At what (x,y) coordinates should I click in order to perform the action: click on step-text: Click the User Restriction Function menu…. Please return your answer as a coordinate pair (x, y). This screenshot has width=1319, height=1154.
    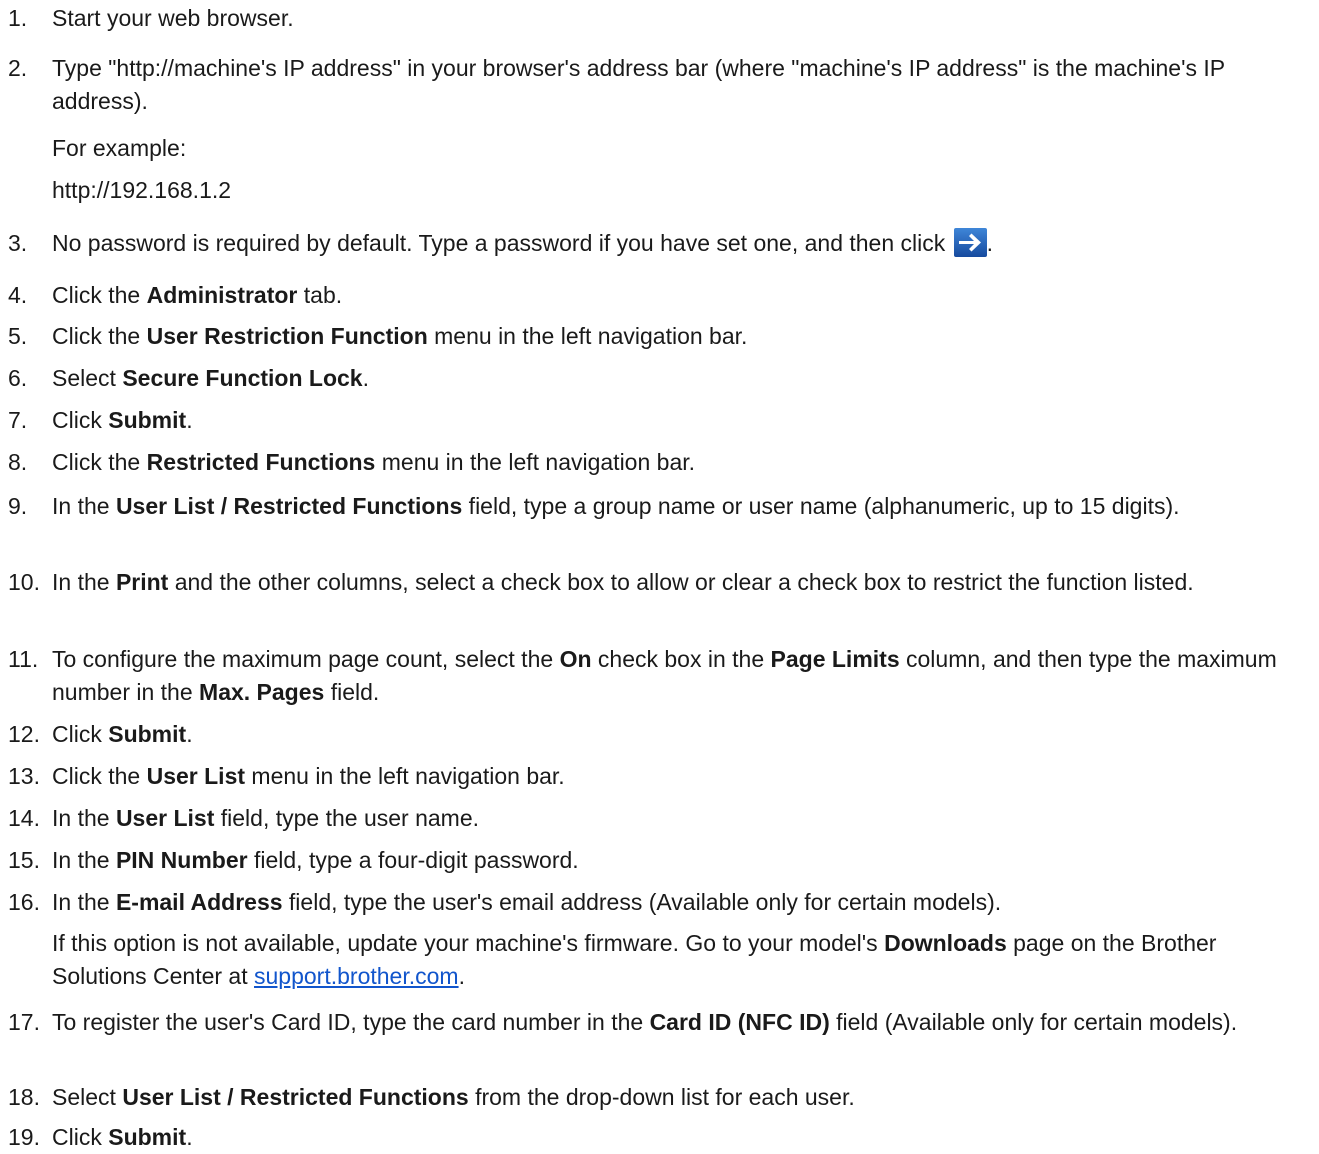
    Looking at the image, I should click on (400, 336).